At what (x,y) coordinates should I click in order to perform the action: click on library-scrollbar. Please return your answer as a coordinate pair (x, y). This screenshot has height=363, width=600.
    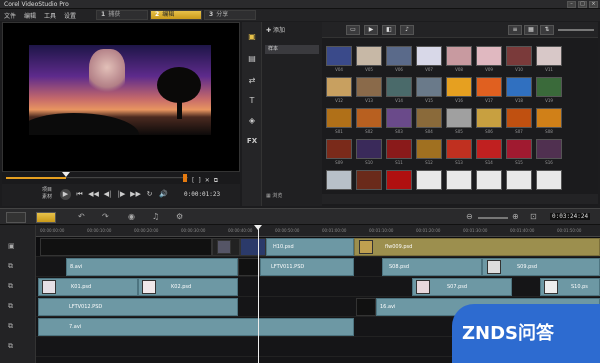
    Looking at the image, I should click on (460, 199).